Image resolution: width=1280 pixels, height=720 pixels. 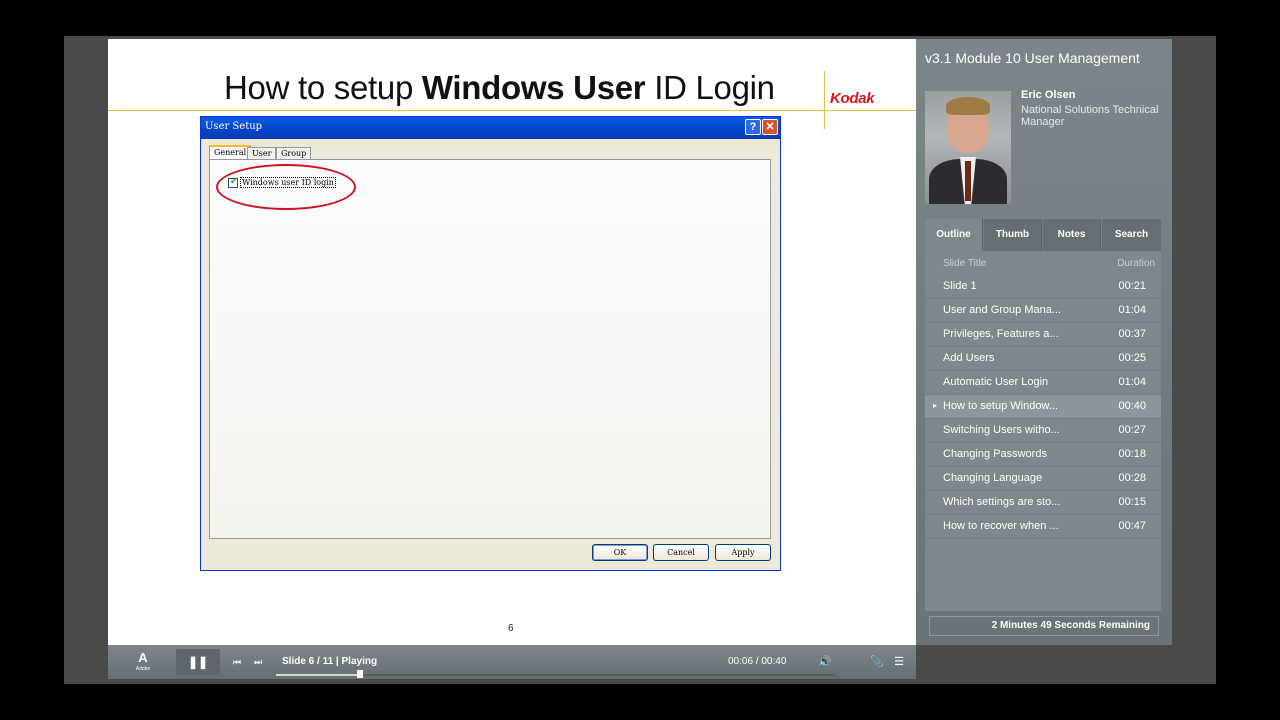 What do you see at coordinates (824, 100) in the screenshot?
I see `logo-divider` at bounding box center [824, 100].